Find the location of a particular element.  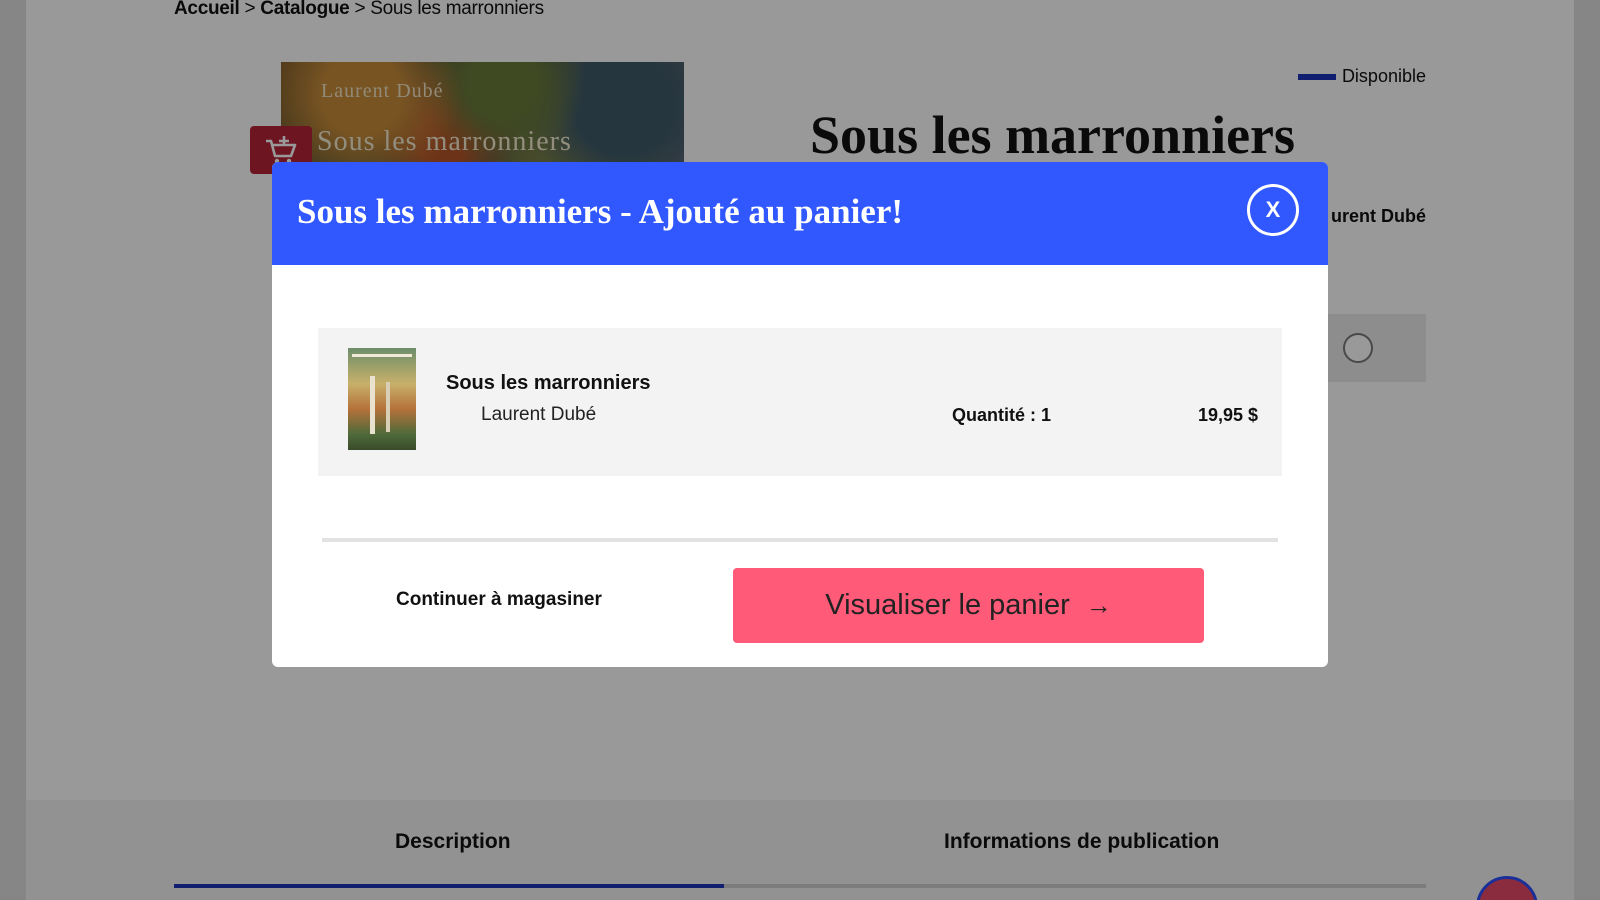

modal-title: Sous les marronniers - Ajouté au panier! is located at coordinates (600, 211).